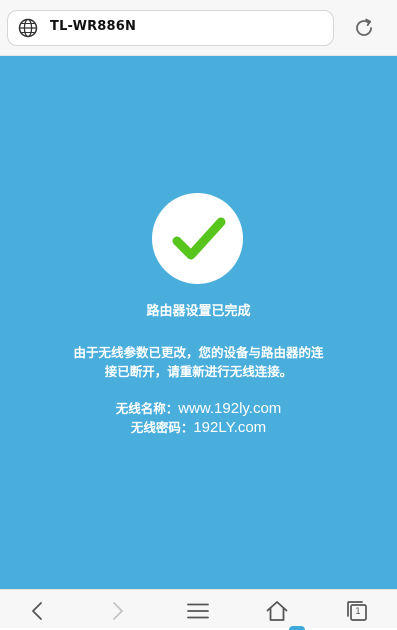 The width and height of the screenshot is (397, 630). Describe the element at coordinates (198, 311) in the screenshot. I see `status-title: 路由器设置已完成` at that location.